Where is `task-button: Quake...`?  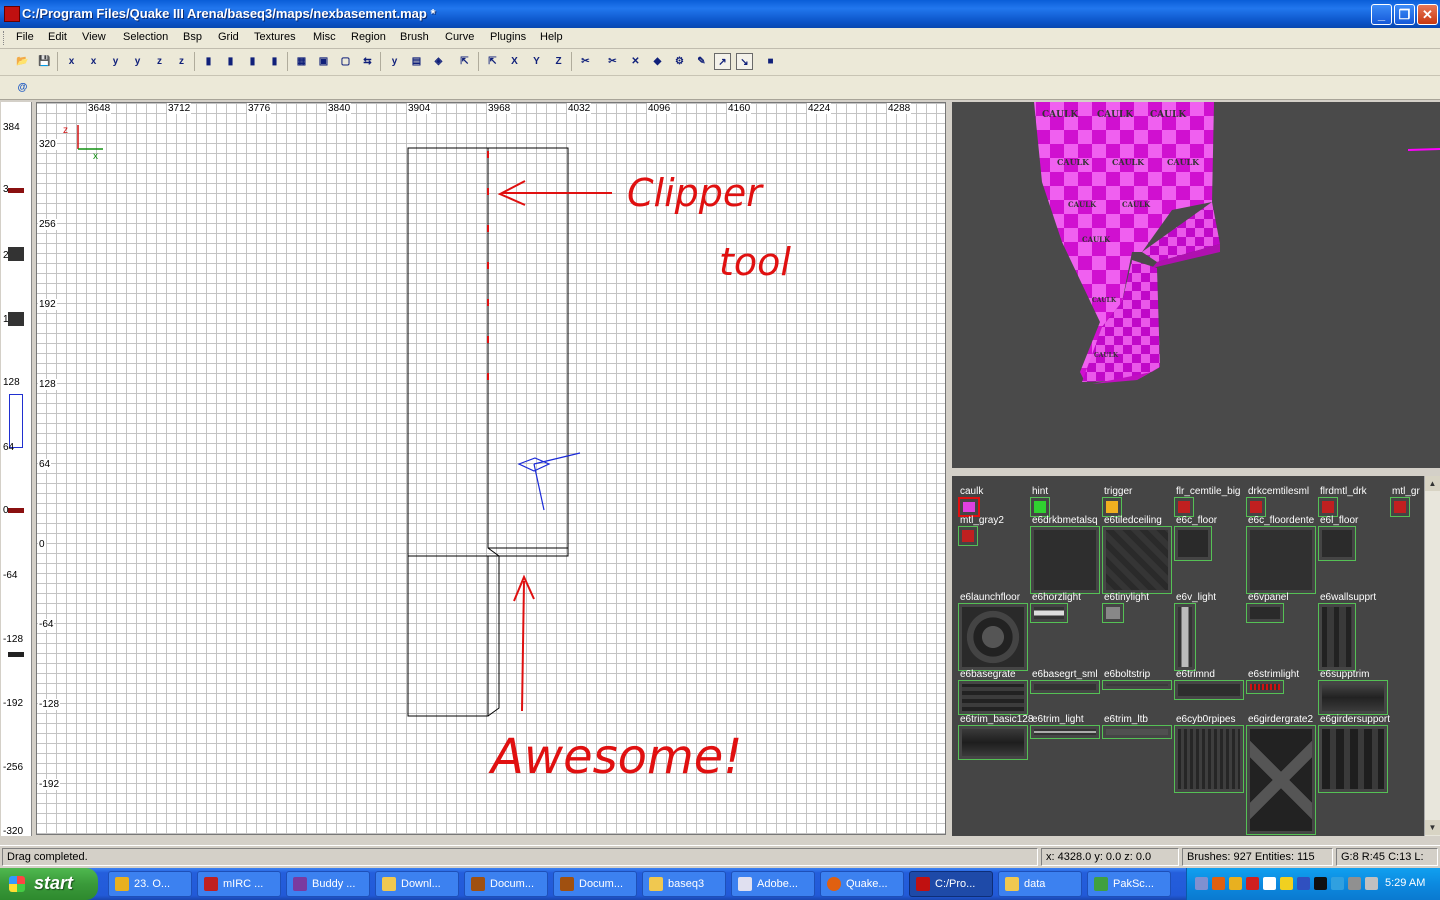
task-button: Quake... is located at coordinates (862, 884).